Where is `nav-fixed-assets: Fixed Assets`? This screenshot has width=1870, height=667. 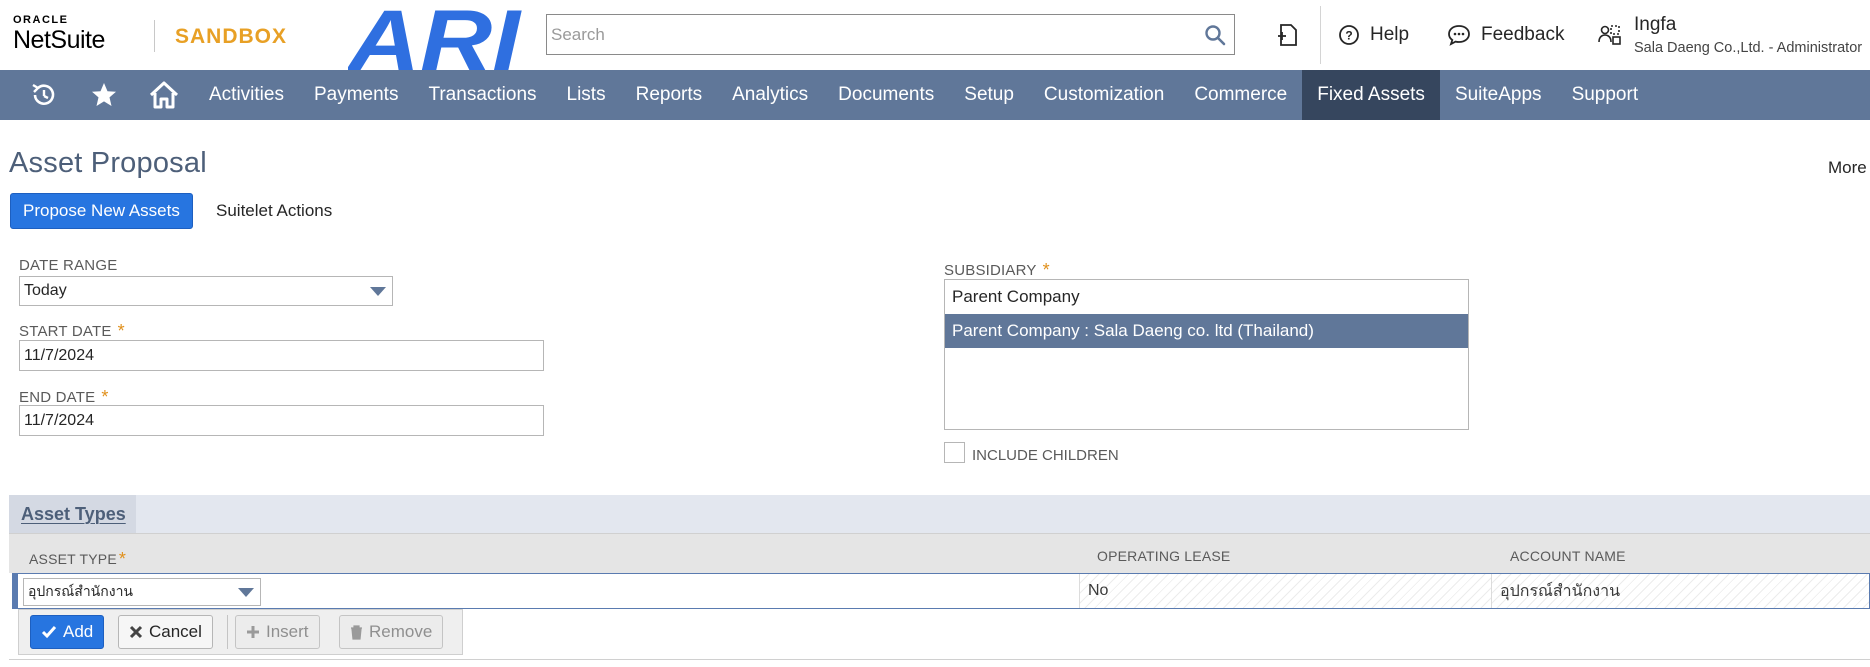 nav-fixed-assets: Fixed Assets is located at coordinates (1371, 95).